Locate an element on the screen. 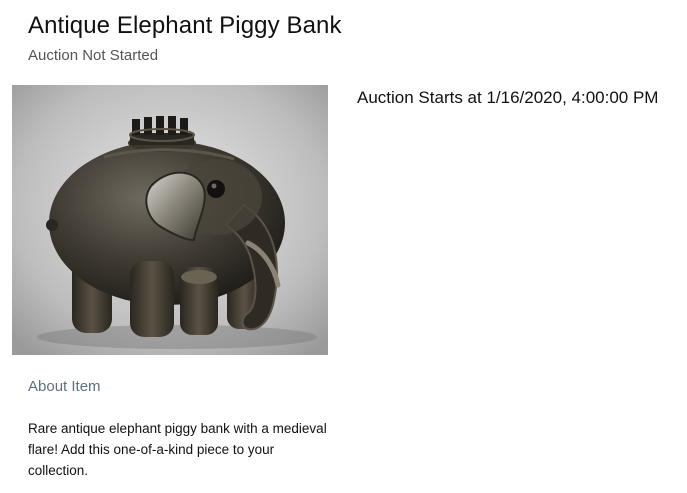  auction-start-time: Auction Starts at 1/16/2020, 4:00:00 PM is located at coordinates (508, 97).